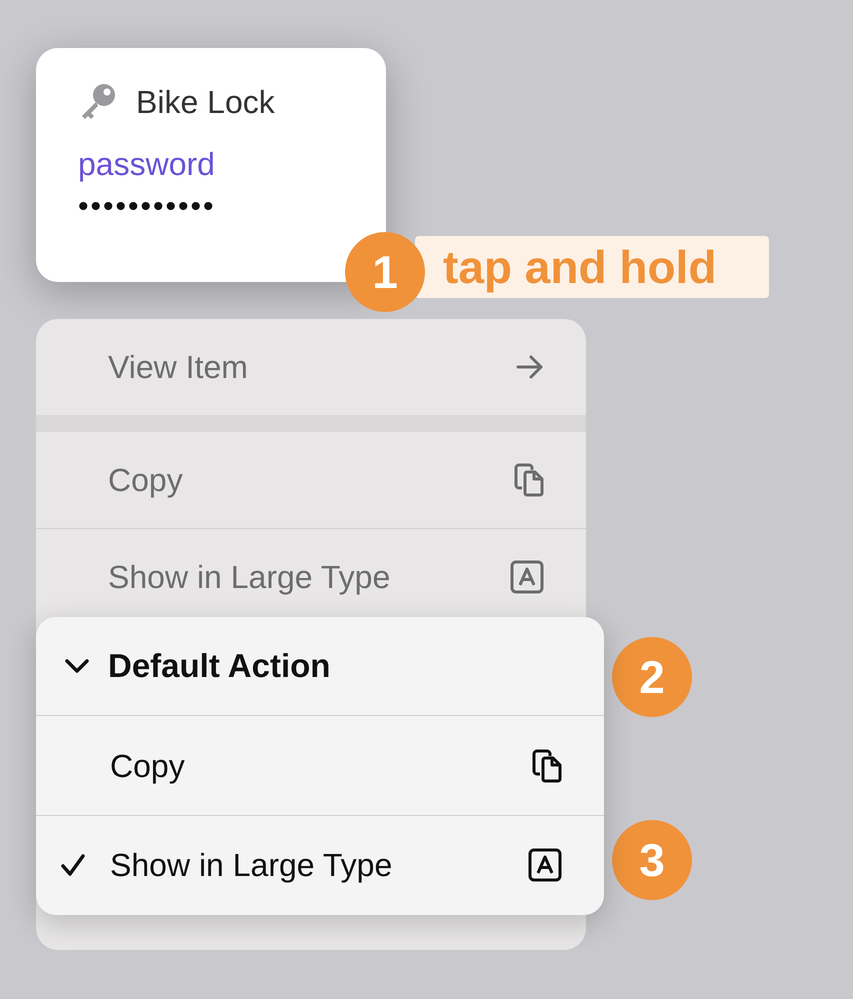 This screenshot has width=853, height=999. Describe the element at coordinates (148, 766) in the screenshot. I see `submenu-item-label: Copy` at that location.